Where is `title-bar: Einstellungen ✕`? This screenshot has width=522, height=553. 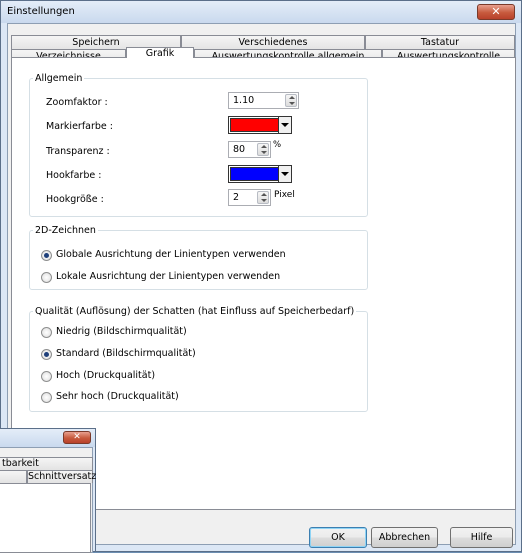
title-bar: Einstellungen ✕ is located at coordinates (261, 12).